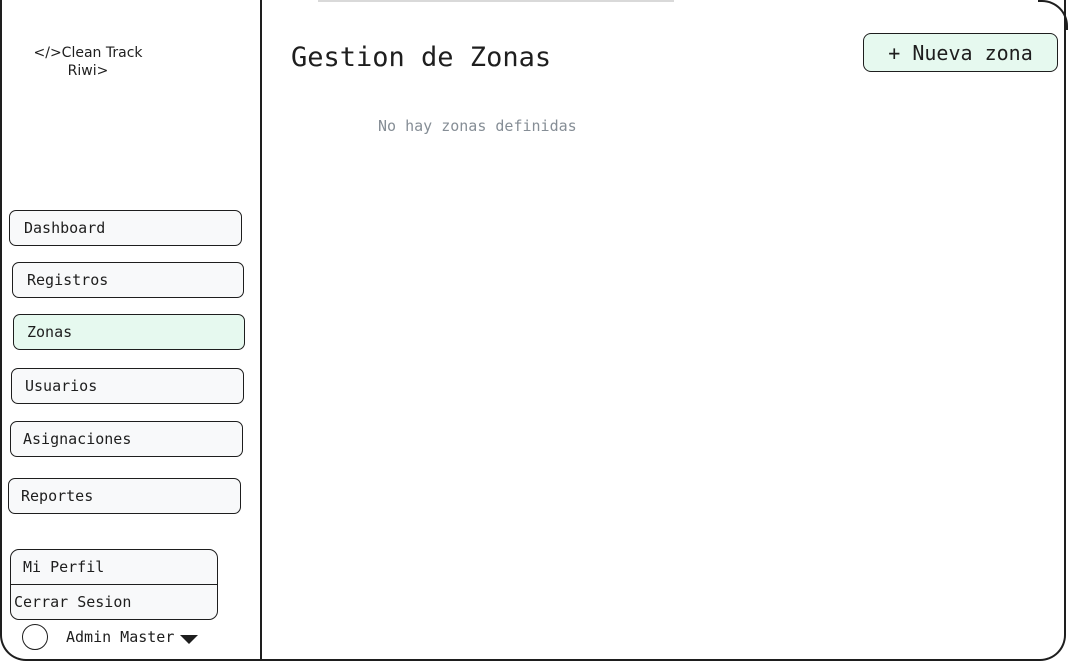 The width and height of the screenshot is (1068, 664). Describe the element at coordinates (35, 637) in the screenshot. I see `avatar` at that location.